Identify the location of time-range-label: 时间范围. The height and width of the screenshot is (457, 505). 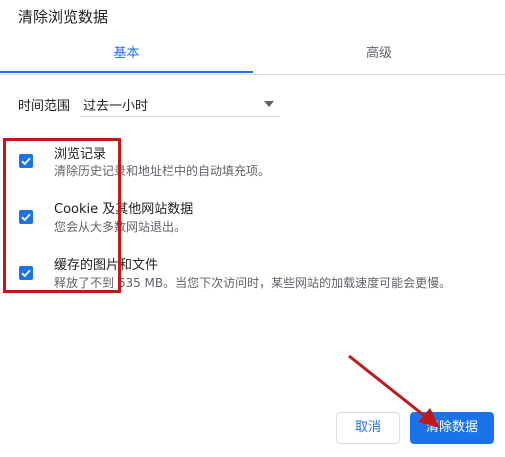
(44, 106).